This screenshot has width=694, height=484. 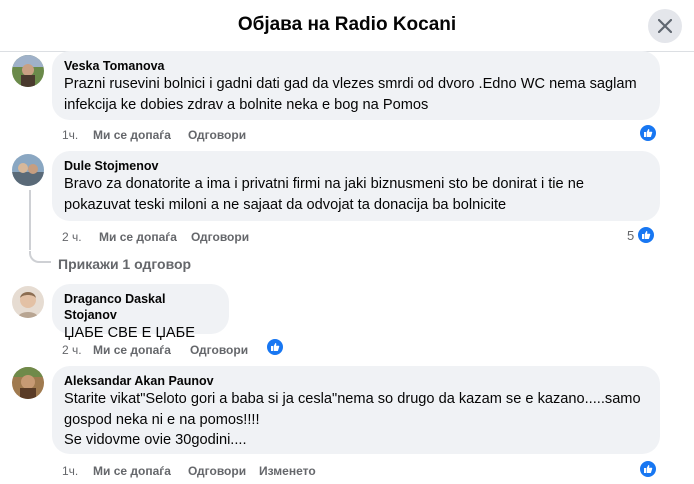 I want to click on reaction-count: 5, so click(x=631, y=235).